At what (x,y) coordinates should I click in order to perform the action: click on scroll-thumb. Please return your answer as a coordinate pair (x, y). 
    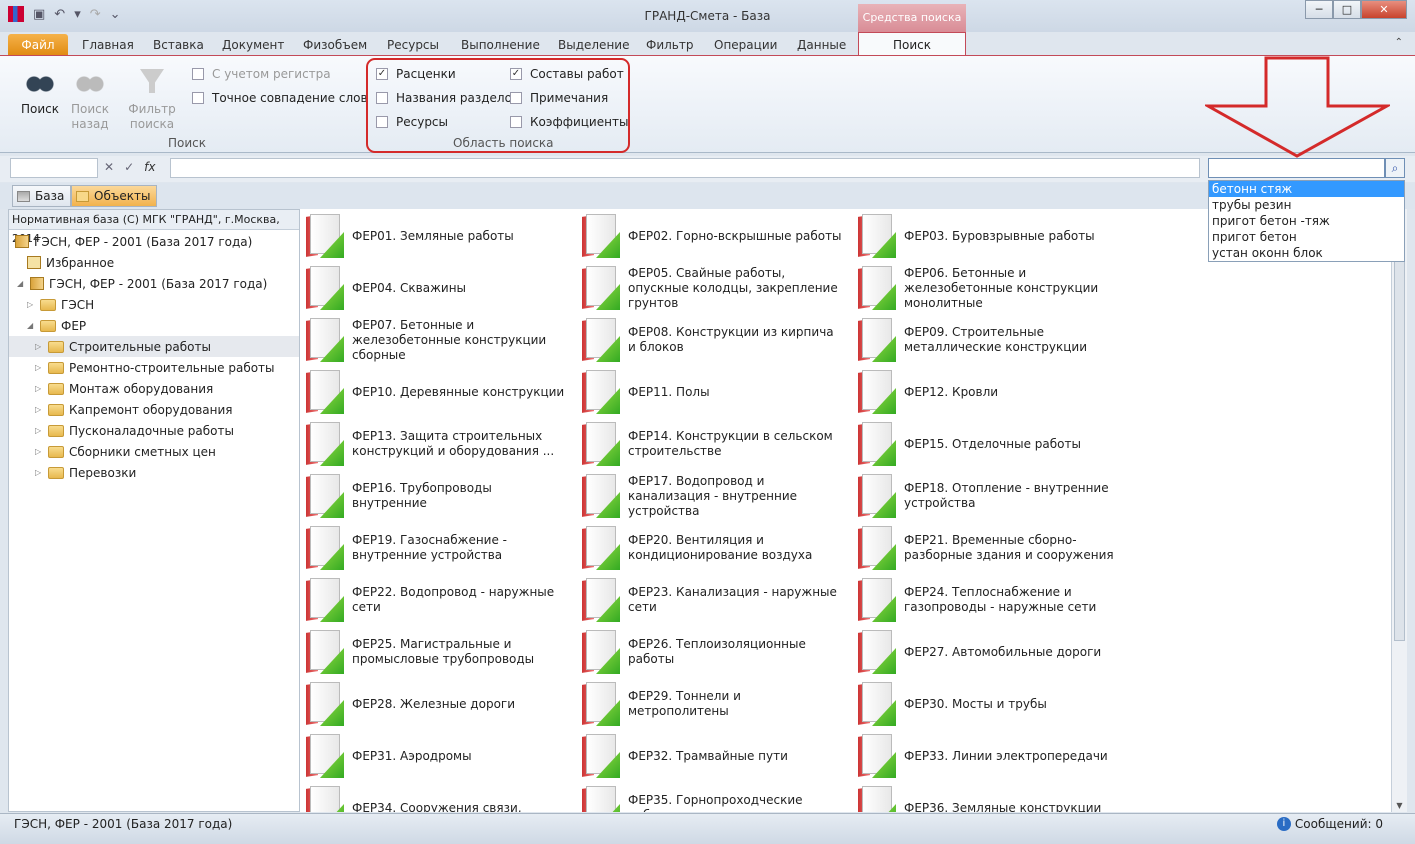
    Looking at the image, I should click on (1399, 431).